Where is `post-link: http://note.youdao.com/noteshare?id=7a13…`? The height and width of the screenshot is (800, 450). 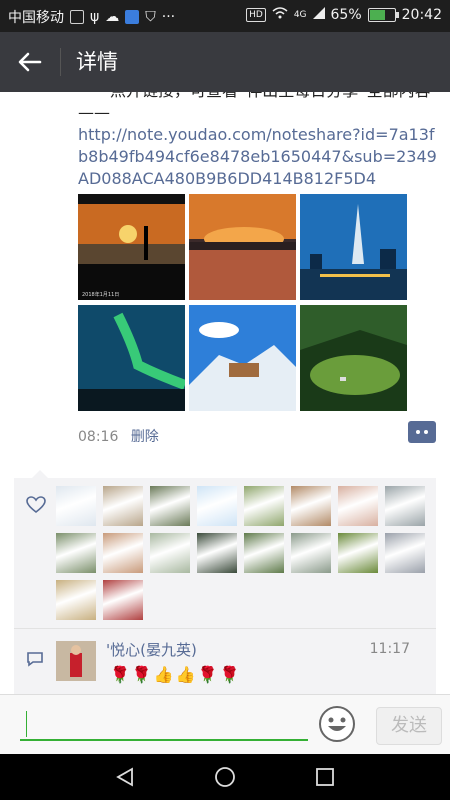 post-link: http://note.youdao.com/noteshare?id=7a13… is located at coordinates (258, 157).